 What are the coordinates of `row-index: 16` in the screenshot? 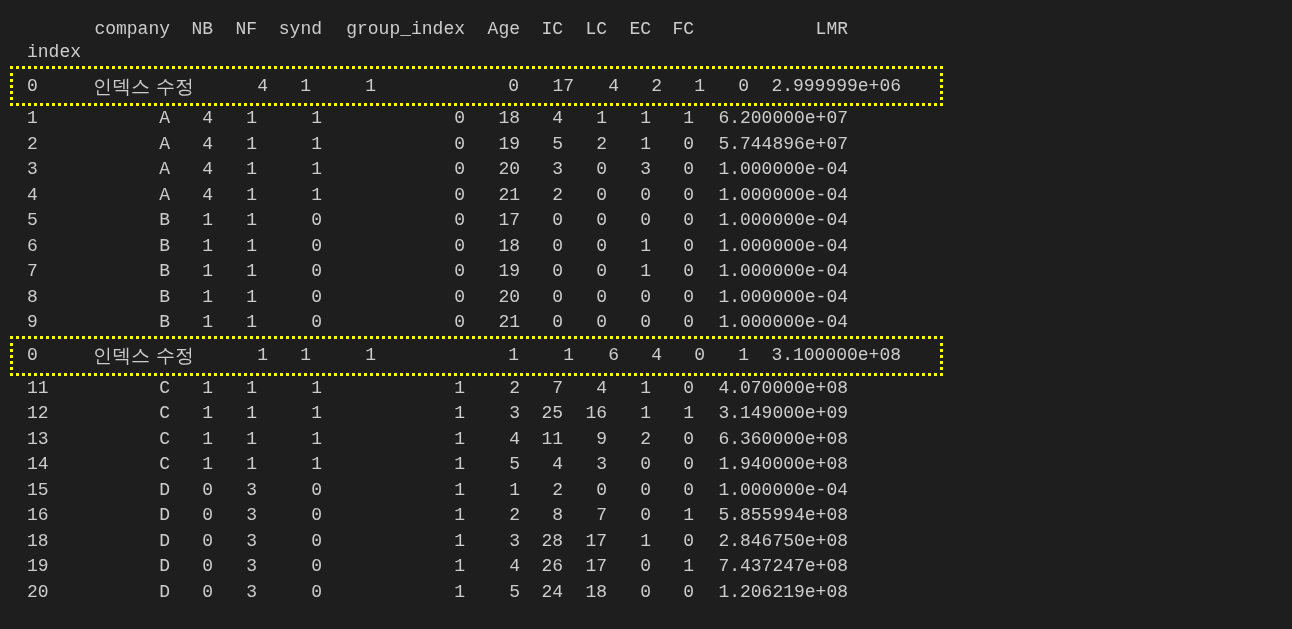 It's located at (38, 515).